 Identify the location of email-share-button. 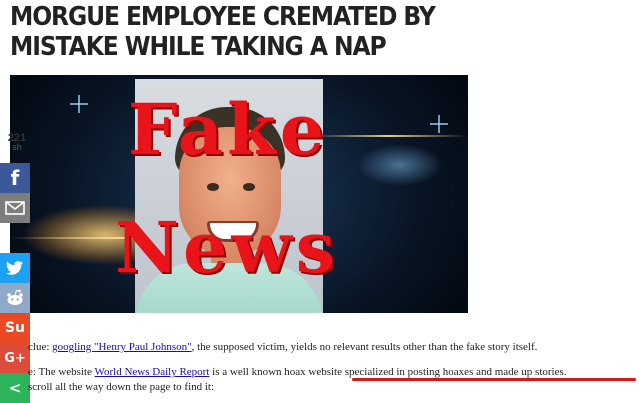
(15, 208).